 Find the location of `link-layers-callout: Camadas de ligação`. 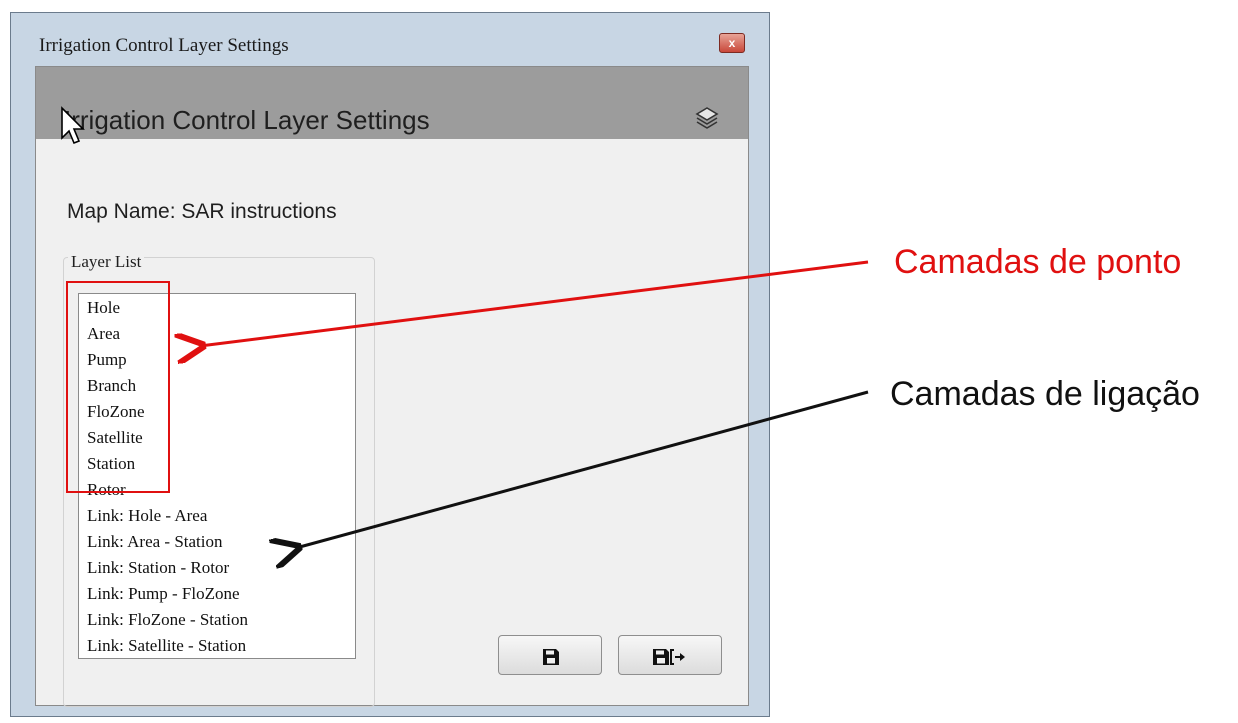

link-layers-callout: Camadas de ligação is located at coordinates (1045, 394).